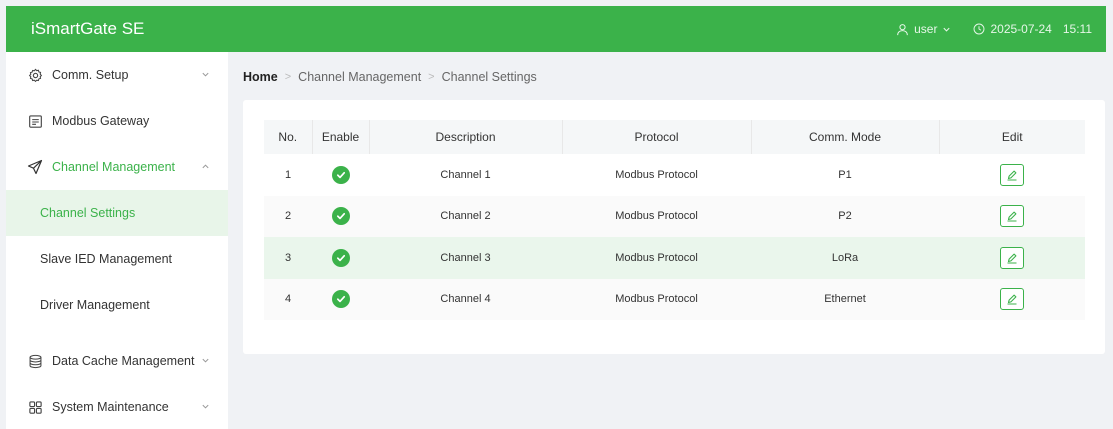 The width and height of the screenshot is (1113, 429). I want to click on cell-description: Channel 4, so click(465, 299).